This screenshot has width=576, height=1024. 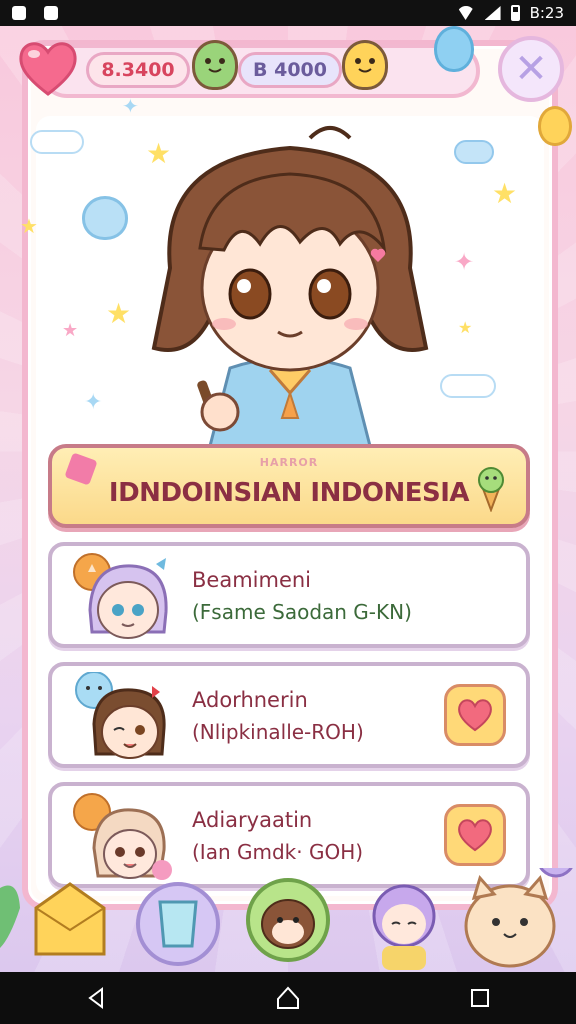 I want to click on recents-icon, so click(x=480, y=998).